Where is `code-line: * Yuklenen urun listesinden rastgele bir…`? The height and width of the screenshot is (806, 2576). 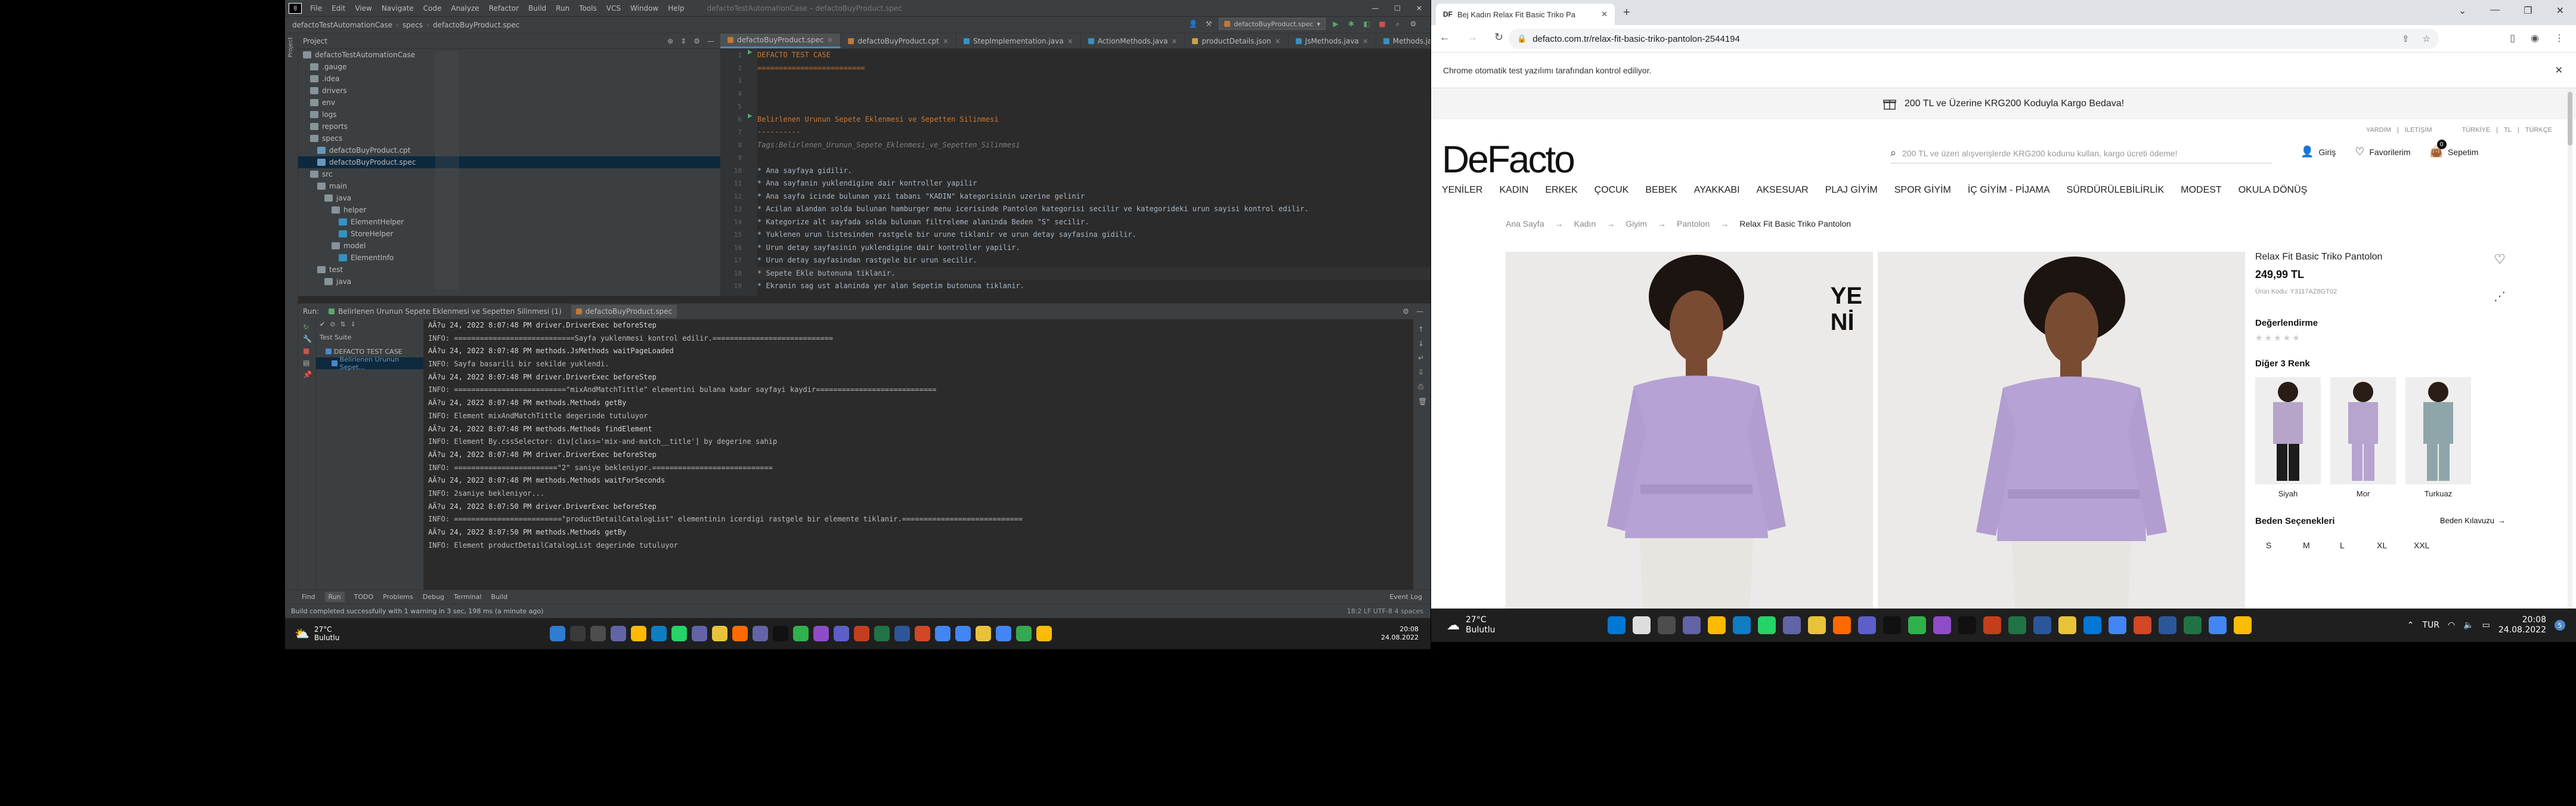
code-line: * Yuklenen urun listesinden rastgele bir… is located at coordinates (1094, 235).